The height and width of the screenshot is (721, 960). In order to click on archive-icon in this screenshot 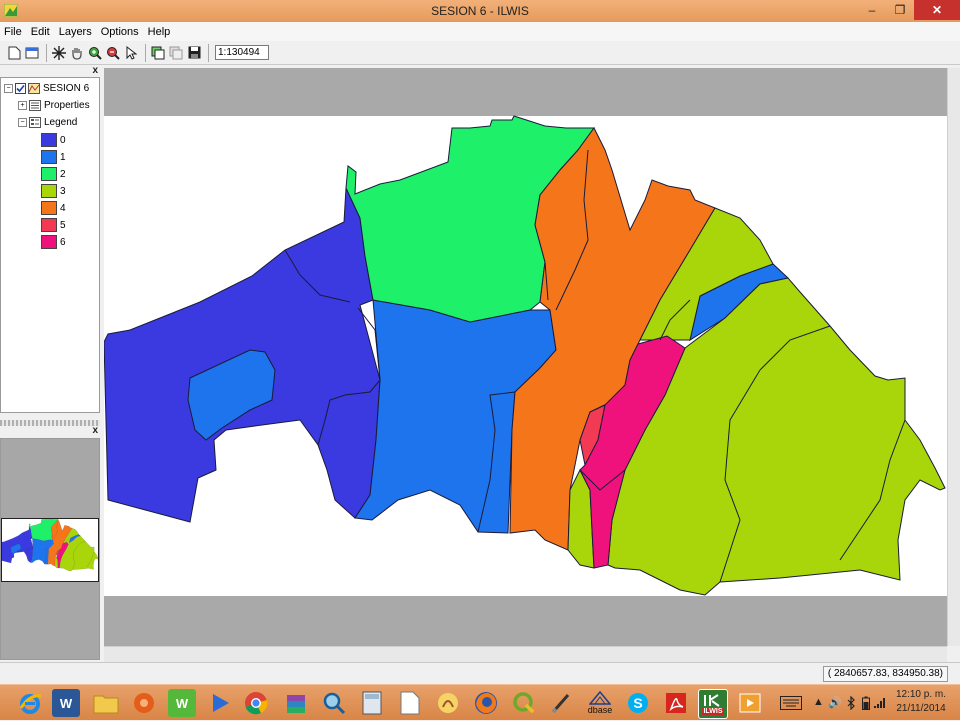, I will do `click(296, 704)`.